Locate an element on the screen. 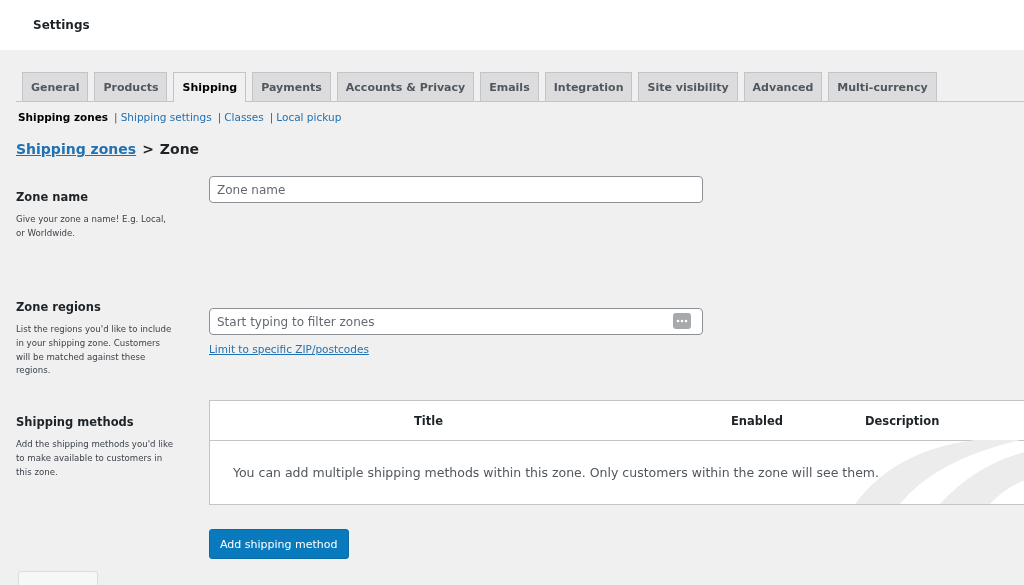  field-label: Zone regions is located at coordinates (59, 307).